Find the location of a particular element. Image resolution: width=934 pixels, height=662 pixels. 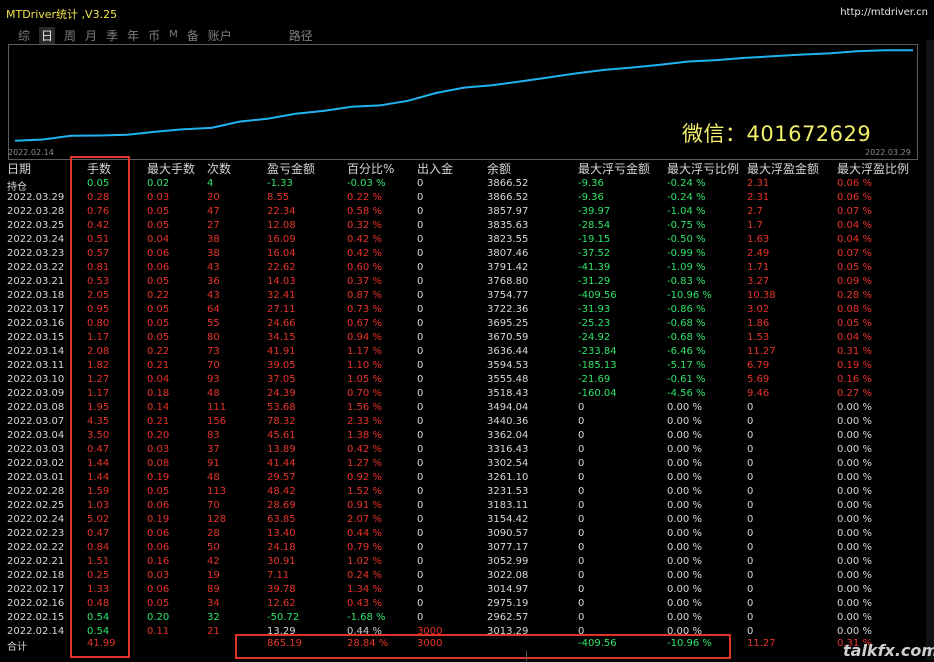

table-cell: -0.68 % is located at coordinates (686, 323).